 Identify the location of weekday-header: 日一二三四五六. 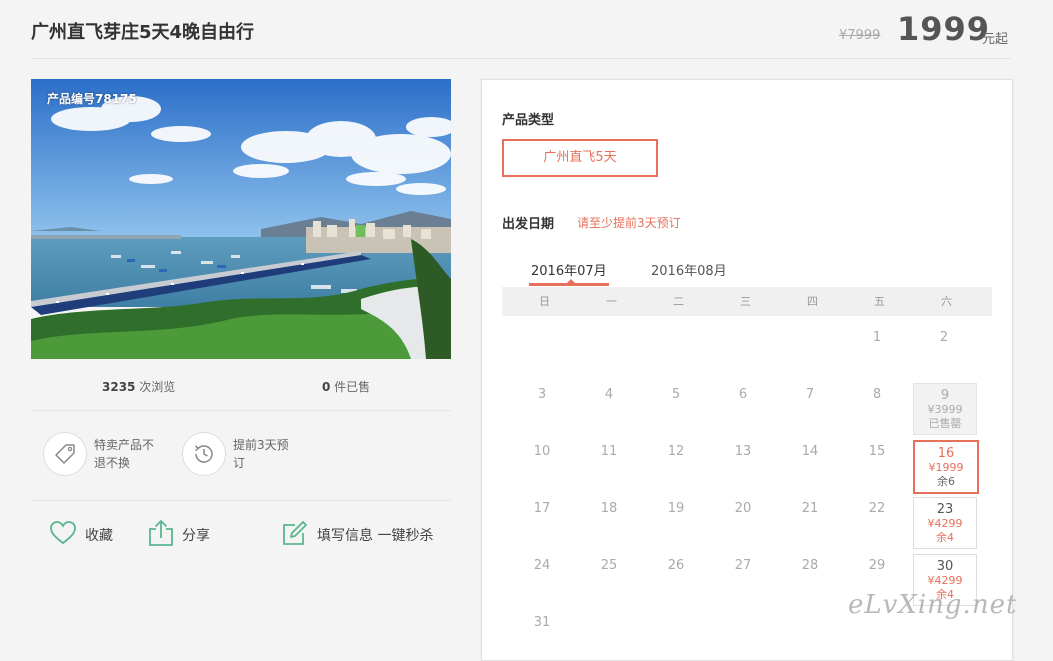
(747, 301).